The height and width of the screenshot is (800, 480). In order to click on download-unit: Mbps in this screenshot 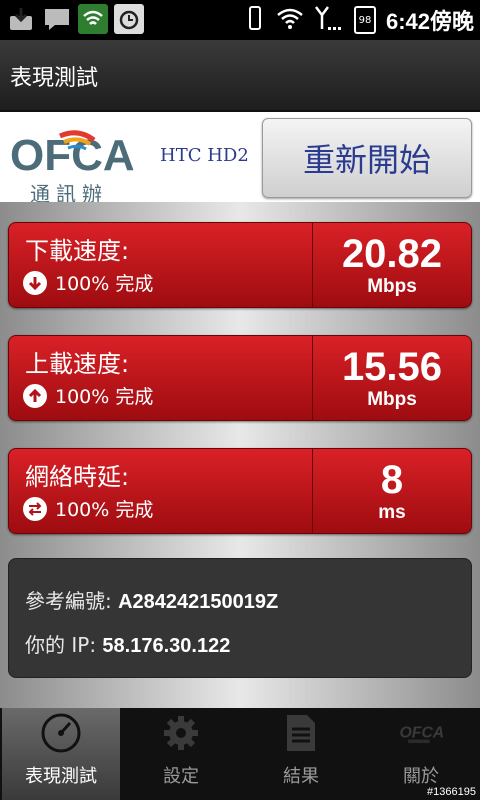, I will do `click(392, 286)`.